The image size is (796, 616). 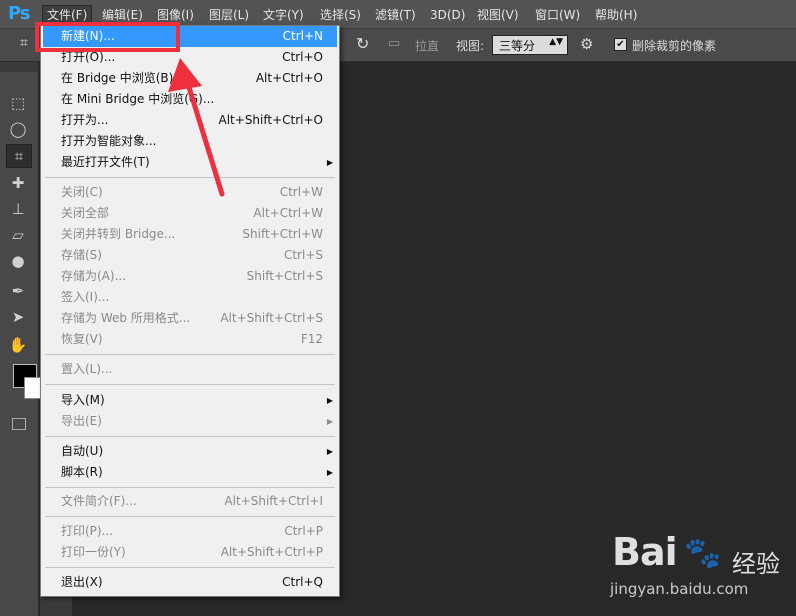 What do you see at coordinates (18, 183) in the screenshot?
I see `healing-brush-tool-icon: ✚` at bounding box center [18, 183].